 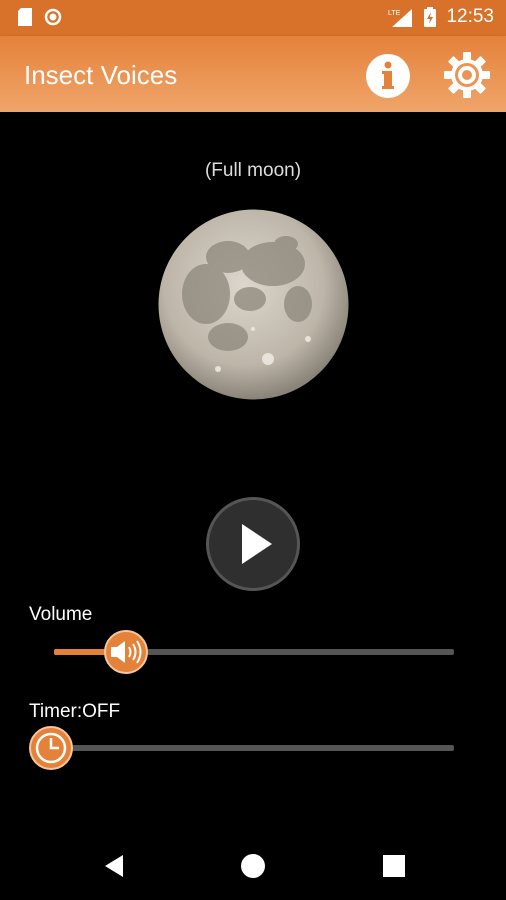 What do you see at coordinates (253, 18) in the screenshot?
I see `status-bar: LTE 12:53` at bounding box center [253, 18].